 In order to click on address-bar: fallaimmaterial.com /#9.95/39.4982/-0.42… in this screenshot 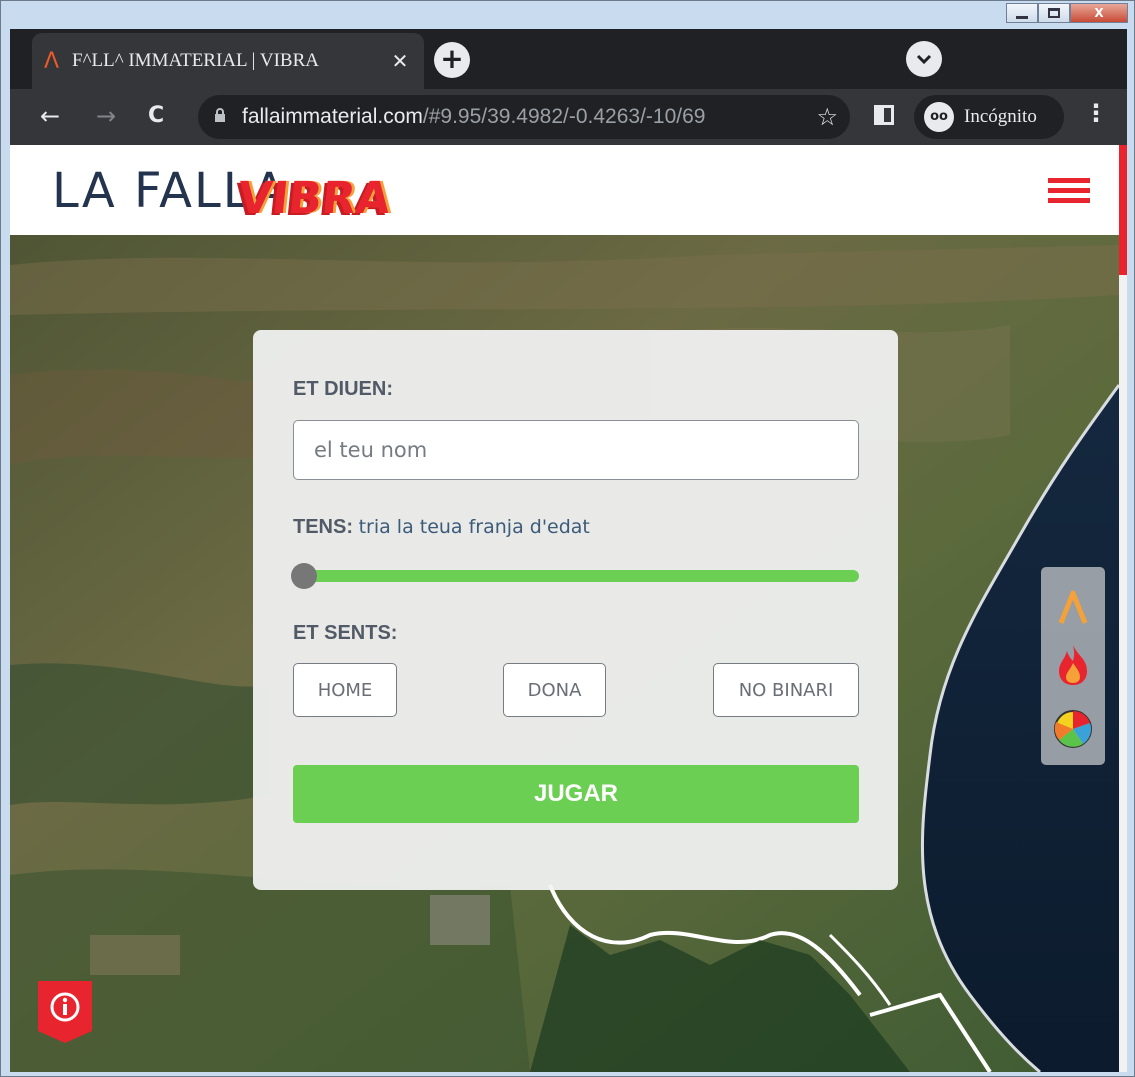, I will do `click(524, 117)`.